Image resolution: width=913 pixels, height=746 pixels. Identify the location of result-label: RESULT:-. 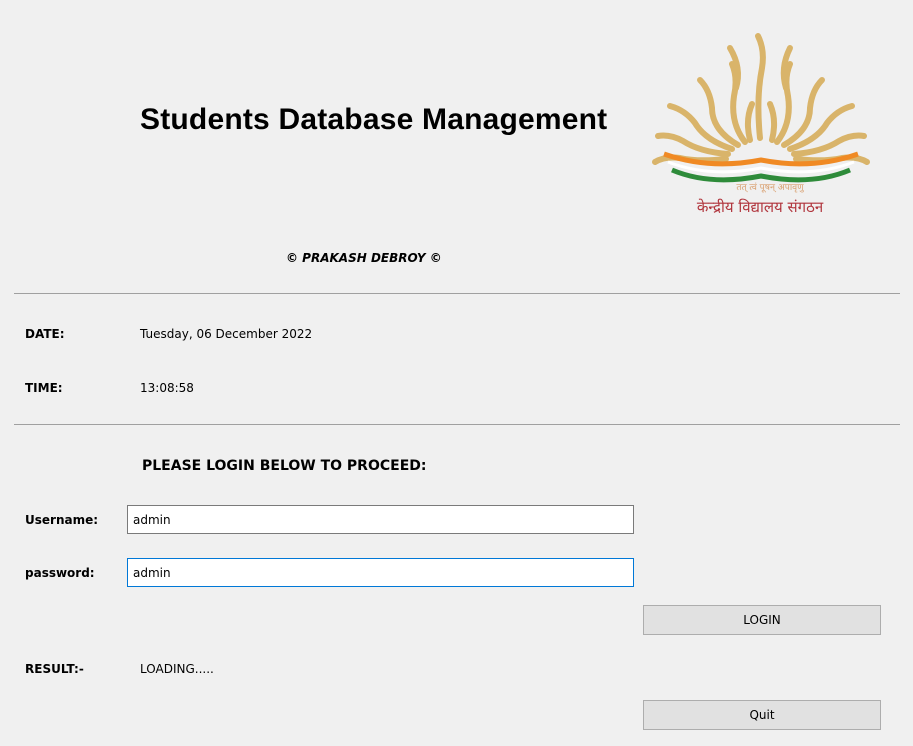
(54, 669).